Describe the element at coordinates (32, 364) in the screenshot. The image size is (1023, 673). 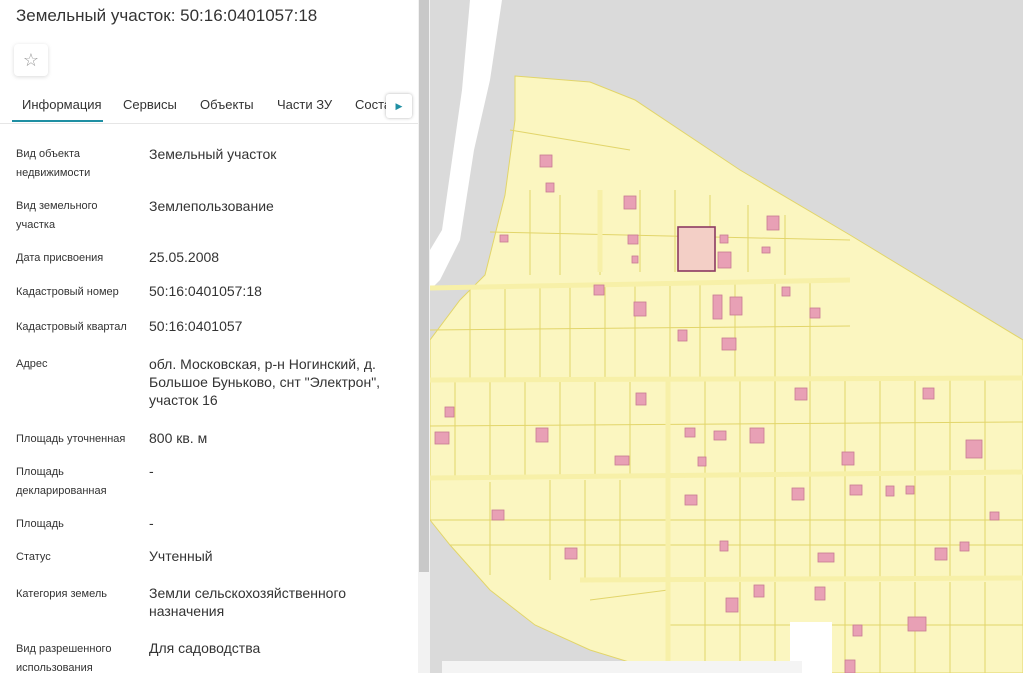
I see `field-label: Адрес` at that location.